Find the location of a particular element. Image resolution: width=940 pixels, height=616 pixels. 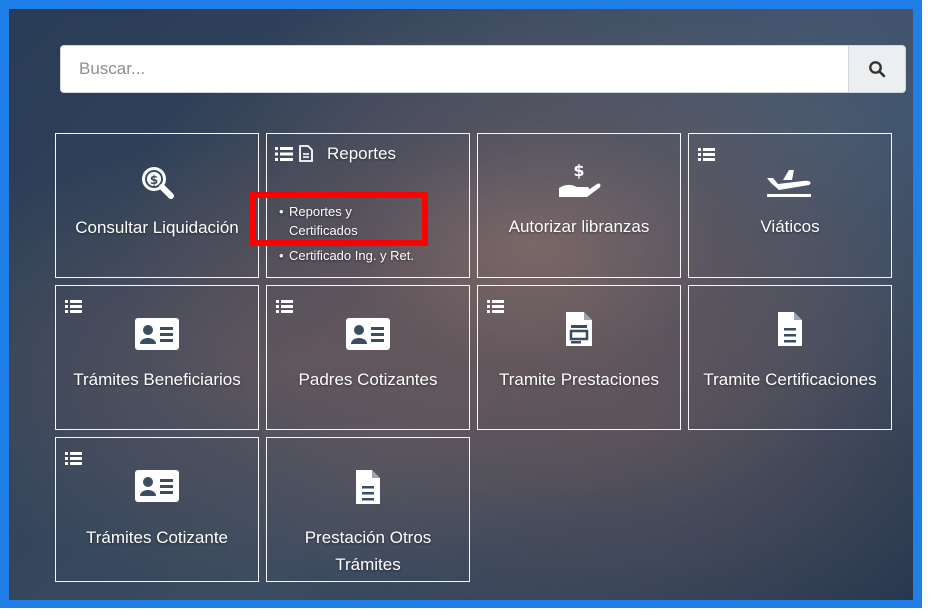

tile-label: Consultar Liquidación is located at coordinates (157, 227).